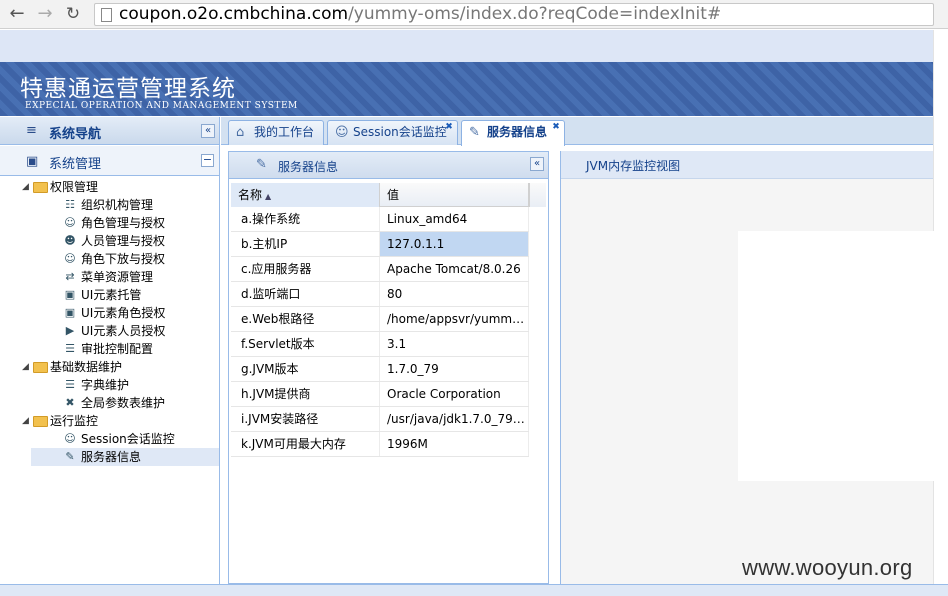 This screenshot has width=948, height=596. I want to click on tab-session-monitor: ☺ Session会话监控 ✖, so click(392, 132).